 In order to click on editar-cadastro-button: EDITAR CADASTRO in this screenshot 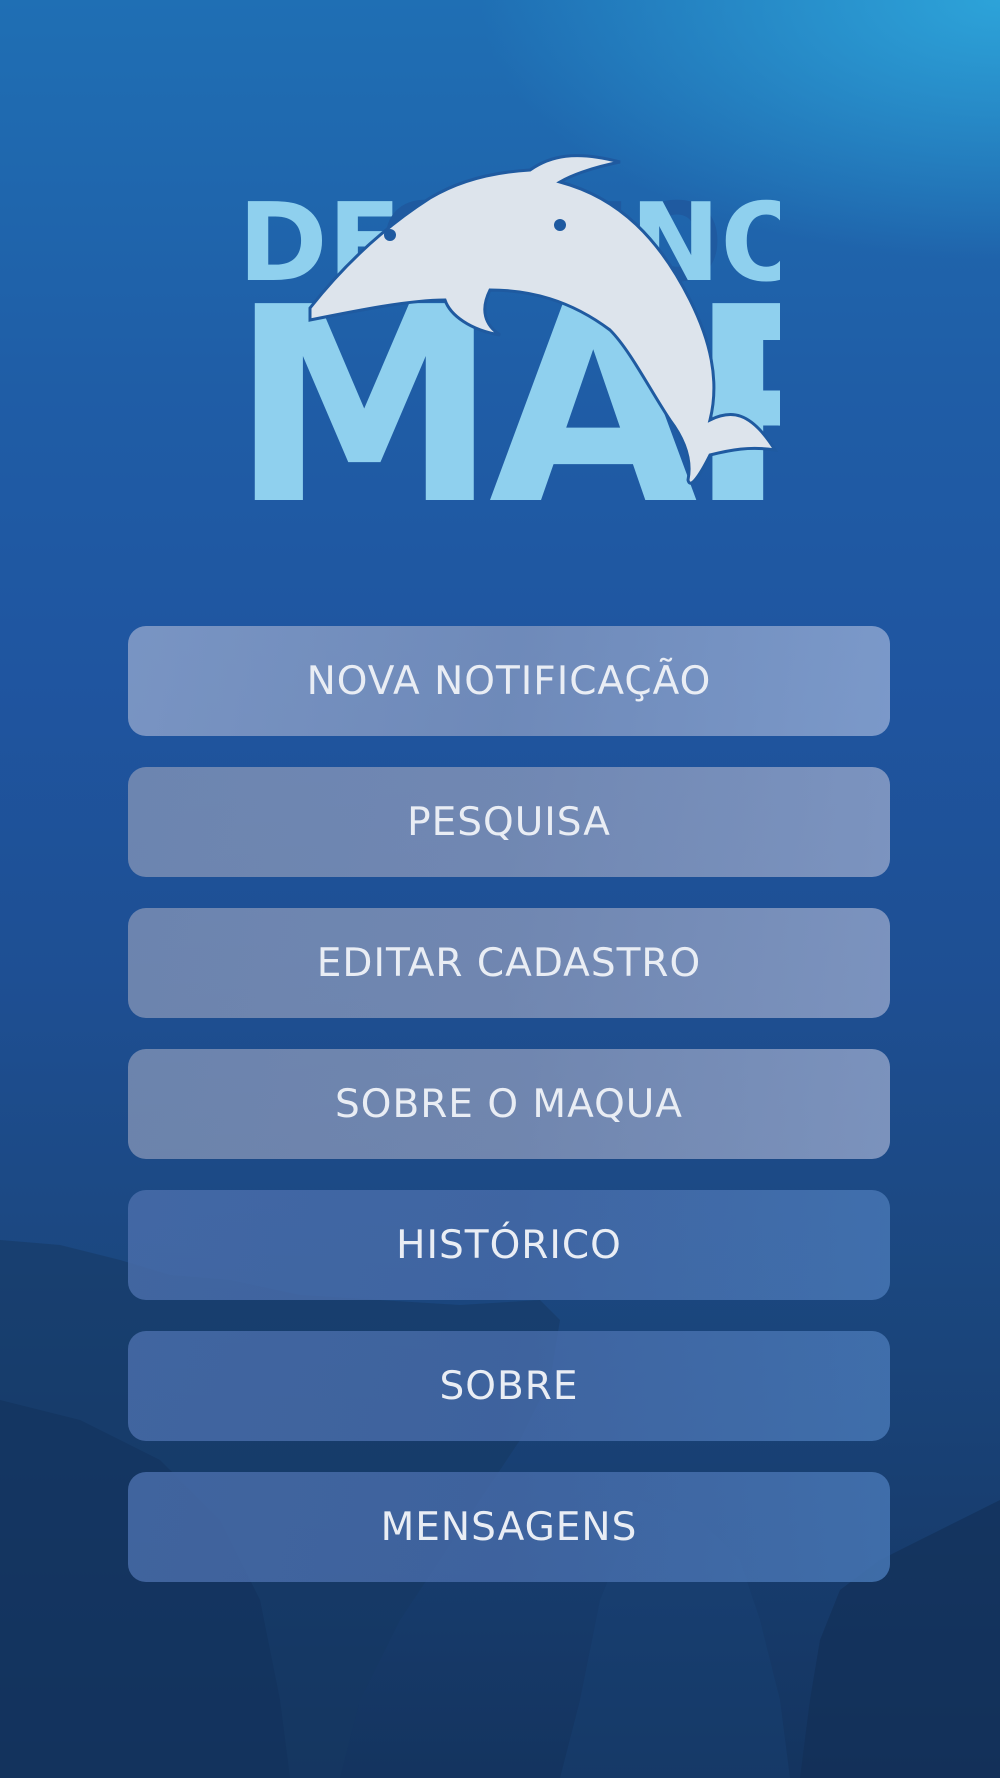, I will do `click(509, 963)`.